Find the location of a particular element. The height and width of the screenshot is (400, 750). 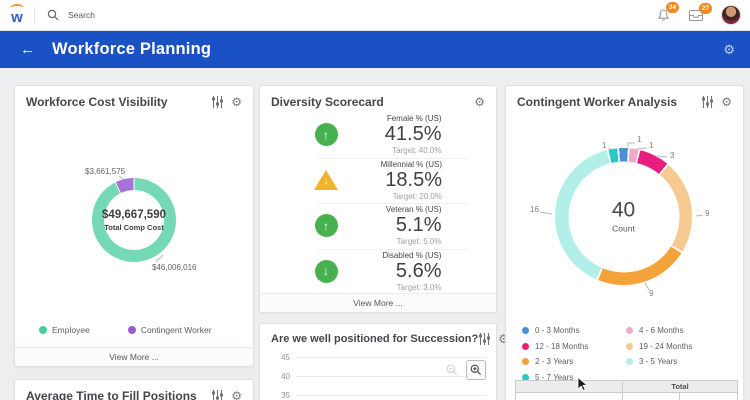

notification-badge: 34 is located at coordinates (672, 7).